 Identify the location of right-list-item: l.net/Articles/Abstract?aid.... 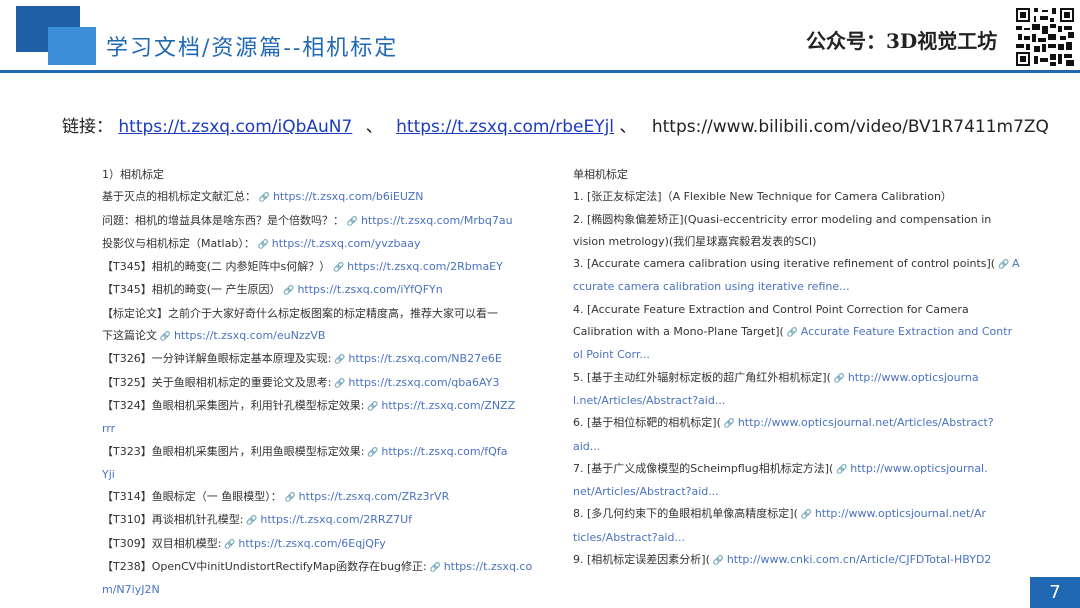
(783, 401).